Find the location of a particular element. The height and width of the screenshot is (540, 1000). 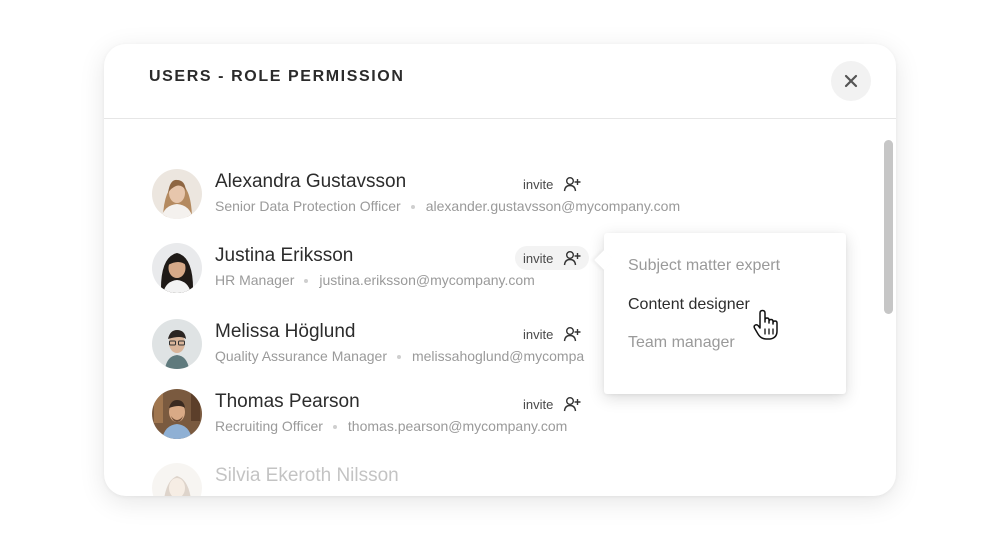

role-option-subject-matter-expert: Subject matter expert is located at coordinates (704, 266).